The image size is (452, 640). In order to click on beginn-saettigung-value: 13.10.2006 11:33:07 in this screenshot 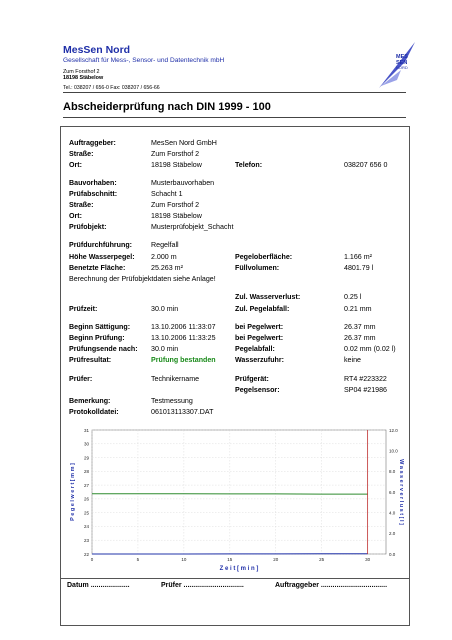, I will do `click(183, 327)`.